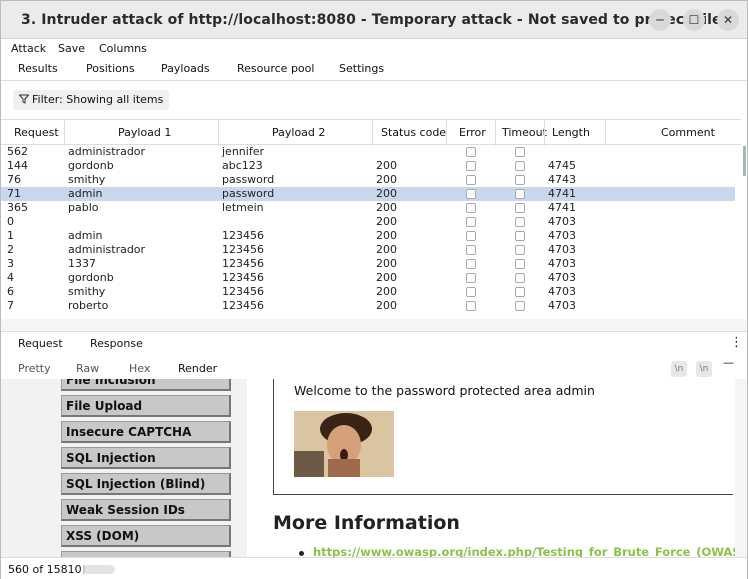  I want to click on newline-toggle-icon: \n, so click(679, 369).